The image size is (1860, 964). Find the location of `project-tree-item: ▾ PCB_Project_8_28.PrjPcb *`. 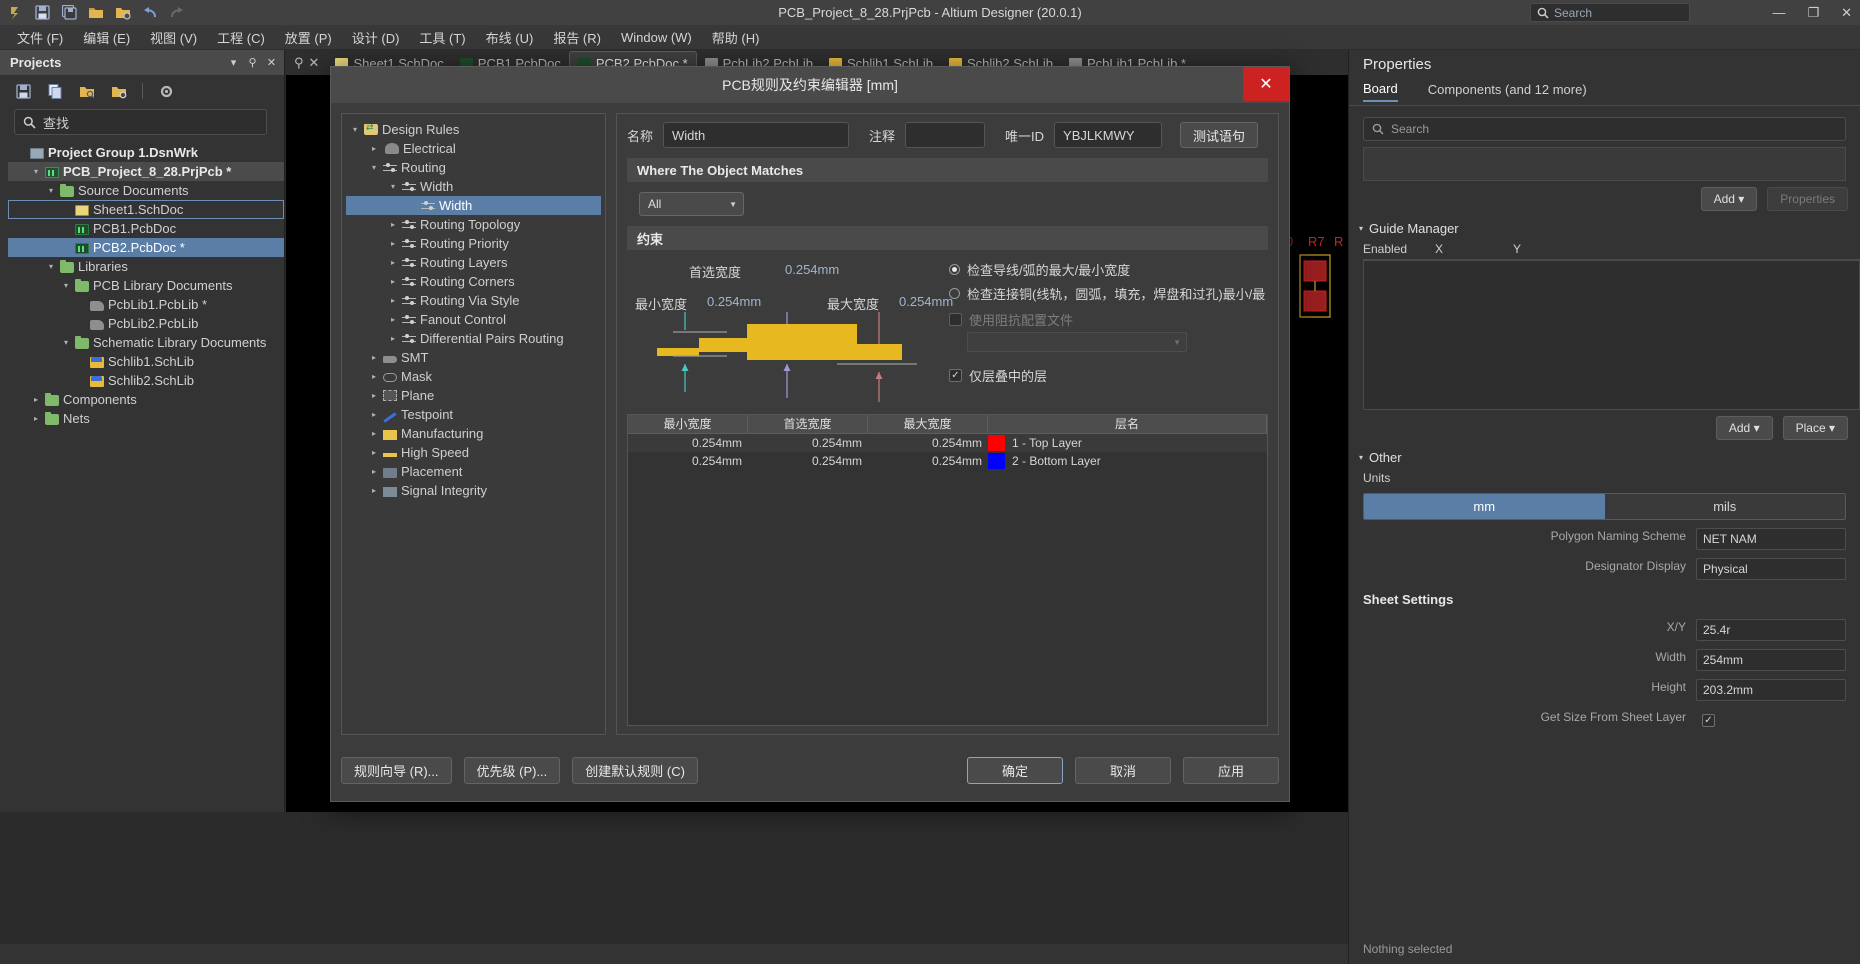

project-tree-item: ▾ PCB_Project_8_28.PrjPcb * is located at coordinates (146, 171).